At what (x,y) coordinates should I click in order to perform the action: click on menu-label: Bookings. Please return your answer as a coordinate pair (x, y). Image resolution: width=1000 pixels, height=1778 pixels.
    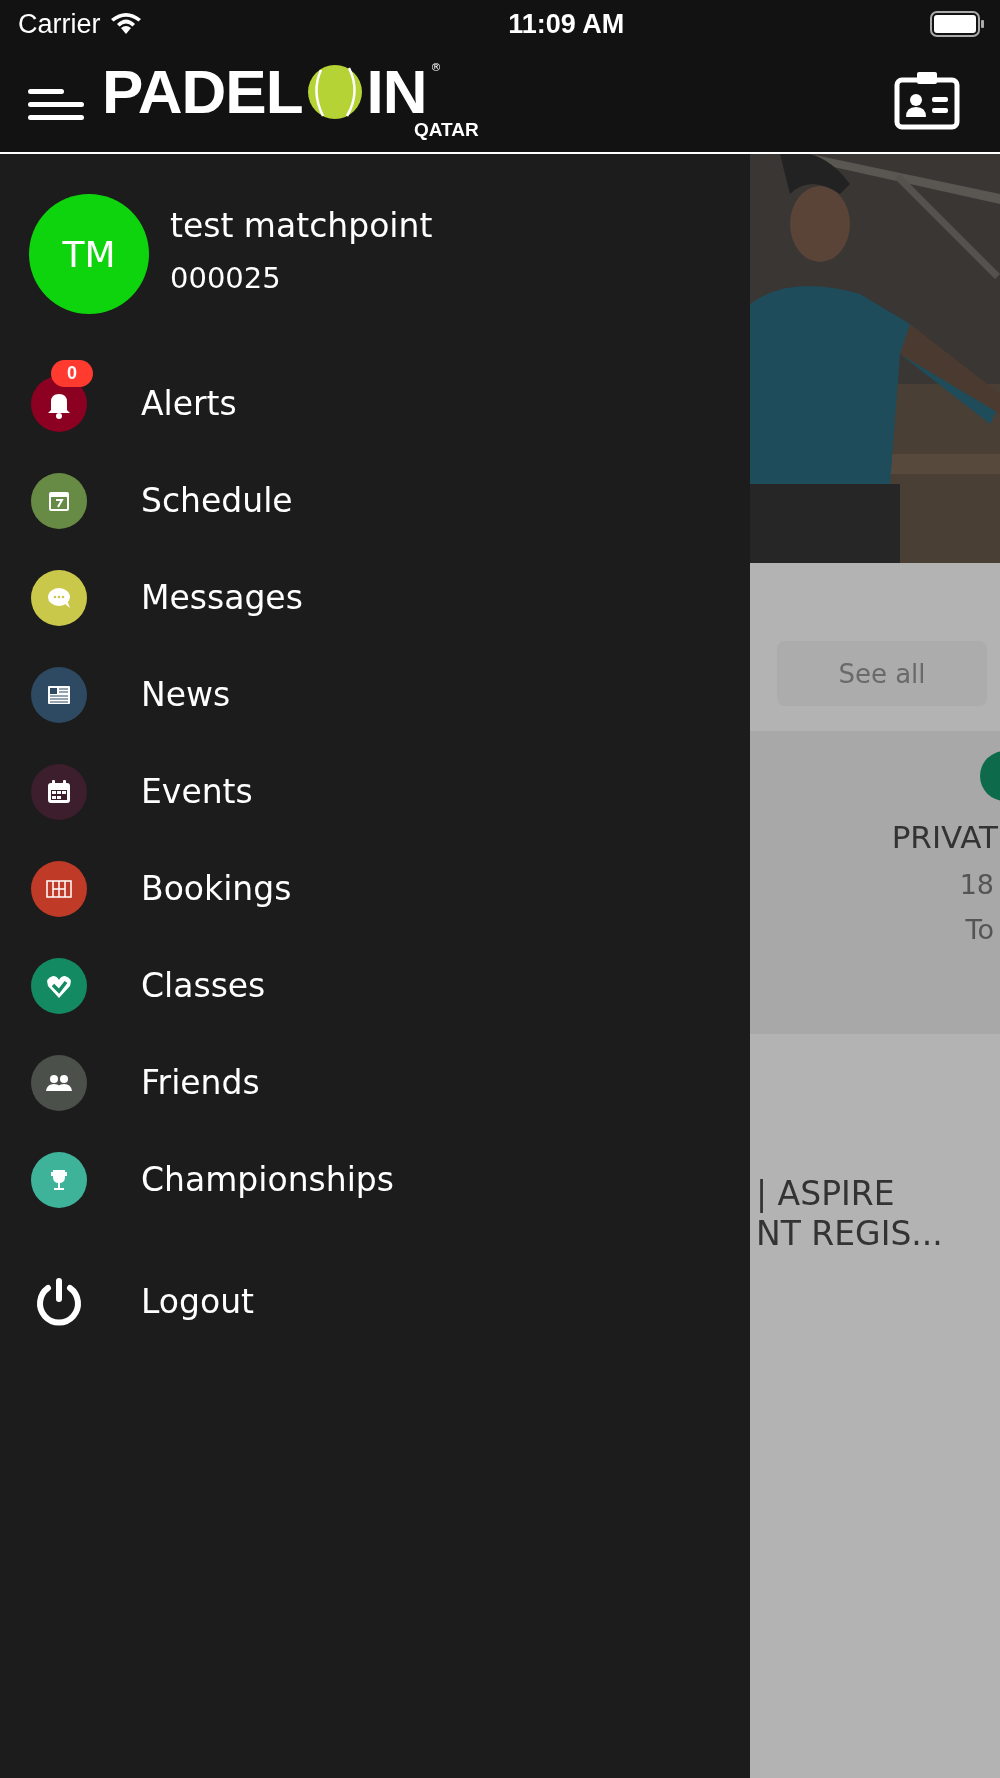
    Looking at the image, I should click on (216, 888).